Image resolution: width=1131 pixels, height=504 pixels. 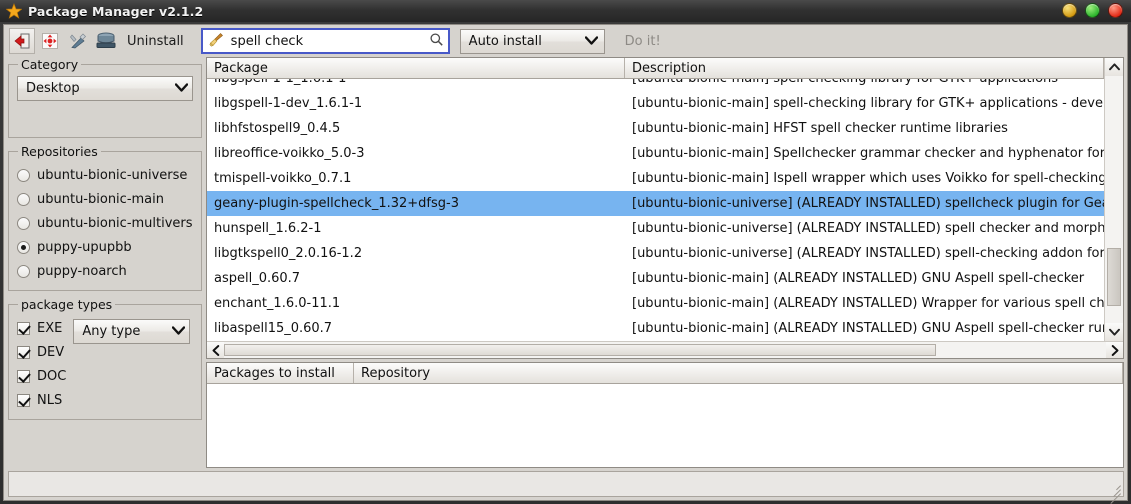 I want to click on repo-option-ubuntu-bionic-universe: ubuntu-bionic-universe, so click(x=105, y=175).